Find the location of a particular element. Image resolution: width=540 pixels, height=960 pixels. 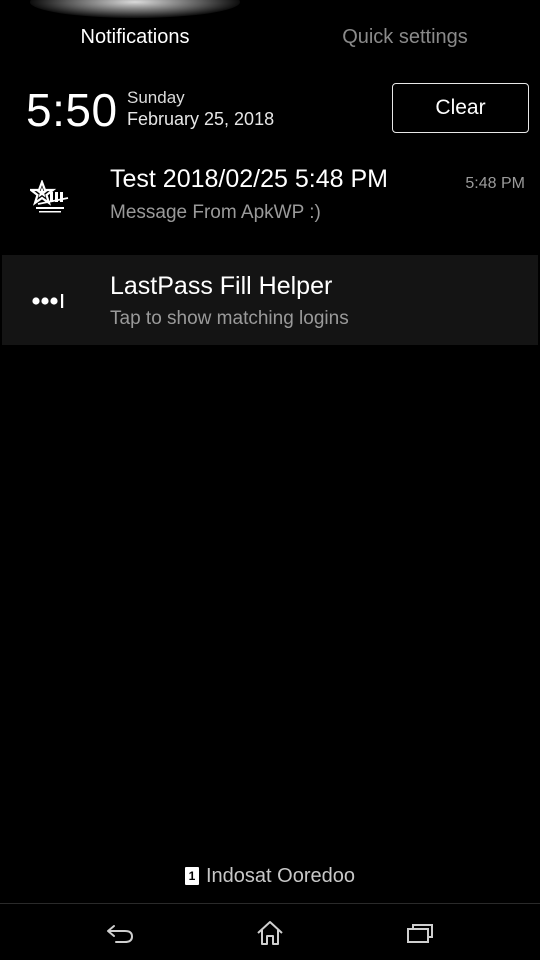

notification-text: Tap to show matching logins is located at coordinates (229, 318).